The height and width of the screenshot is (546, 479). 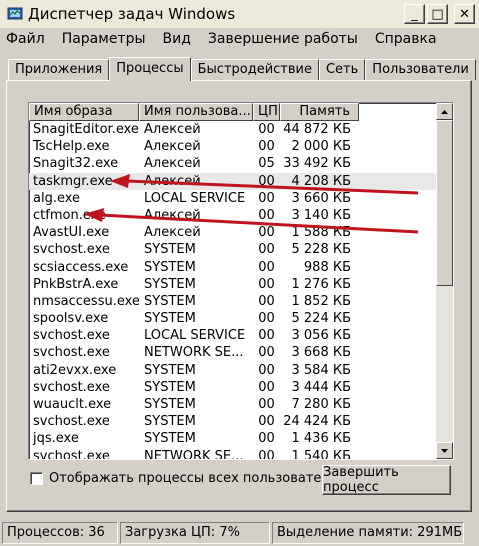 I want to click on table-row: alg.exe LOCAL SERVICE 00 3 660 КБ, so click(x=232, y=198).